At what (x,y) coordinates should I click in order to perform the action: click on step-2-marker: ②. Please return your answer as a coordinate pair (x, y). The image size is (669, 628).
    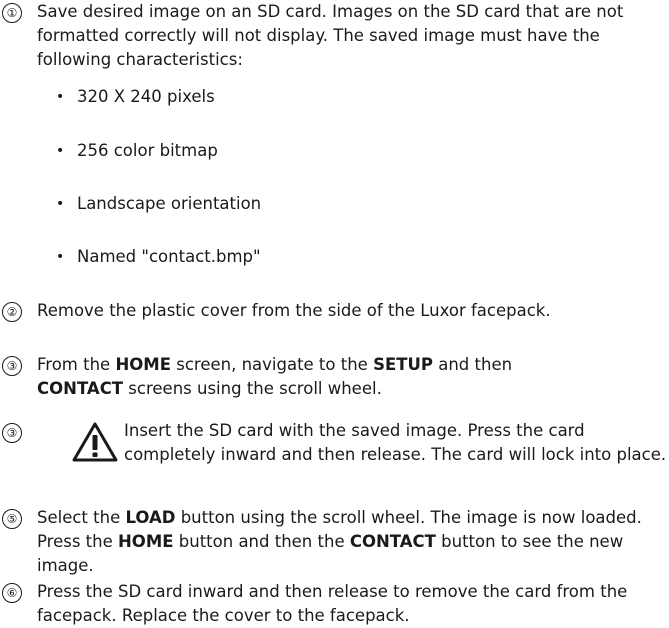
    Looking at the image, I should click on (12, 312).